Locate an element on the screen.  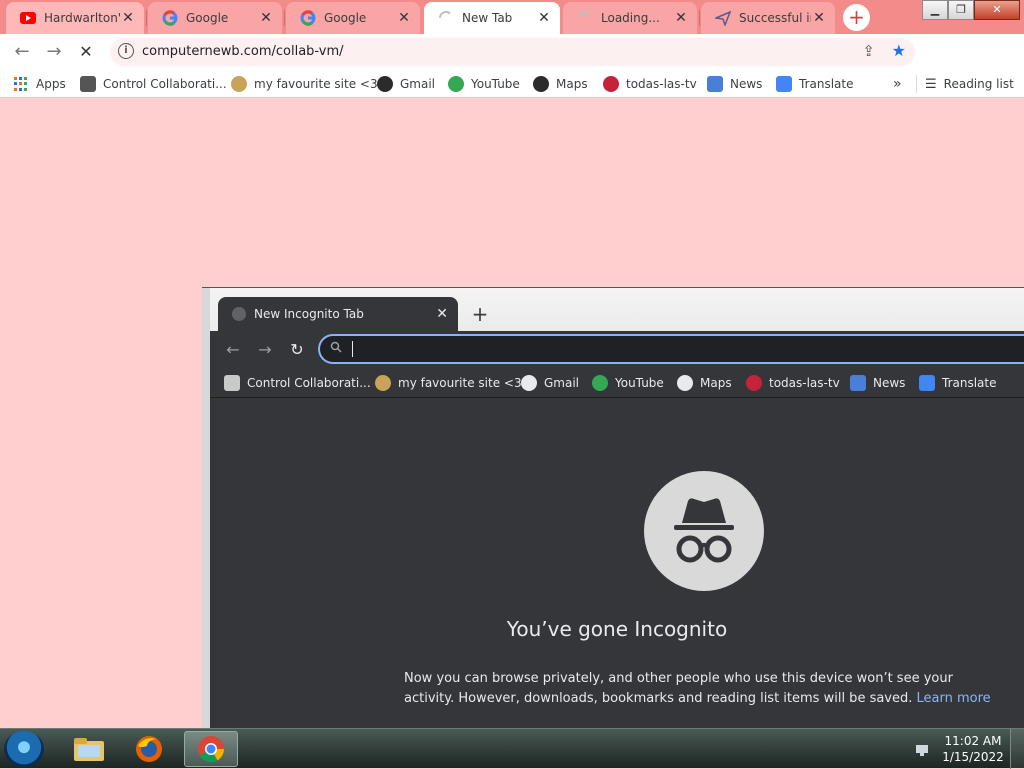
url-text: computernewb.com/collab-vm/ is located at coordinates (243, 51).